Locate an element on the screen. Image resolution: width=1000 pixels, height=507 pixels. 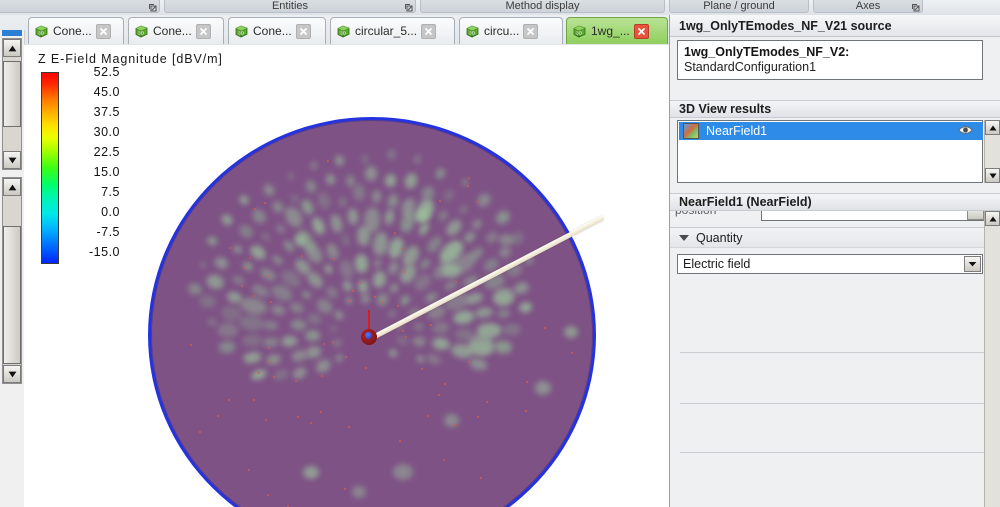
colorbar-title: Z E-Field Magnitude [dBV/m] is located at coordinates (130, 59).